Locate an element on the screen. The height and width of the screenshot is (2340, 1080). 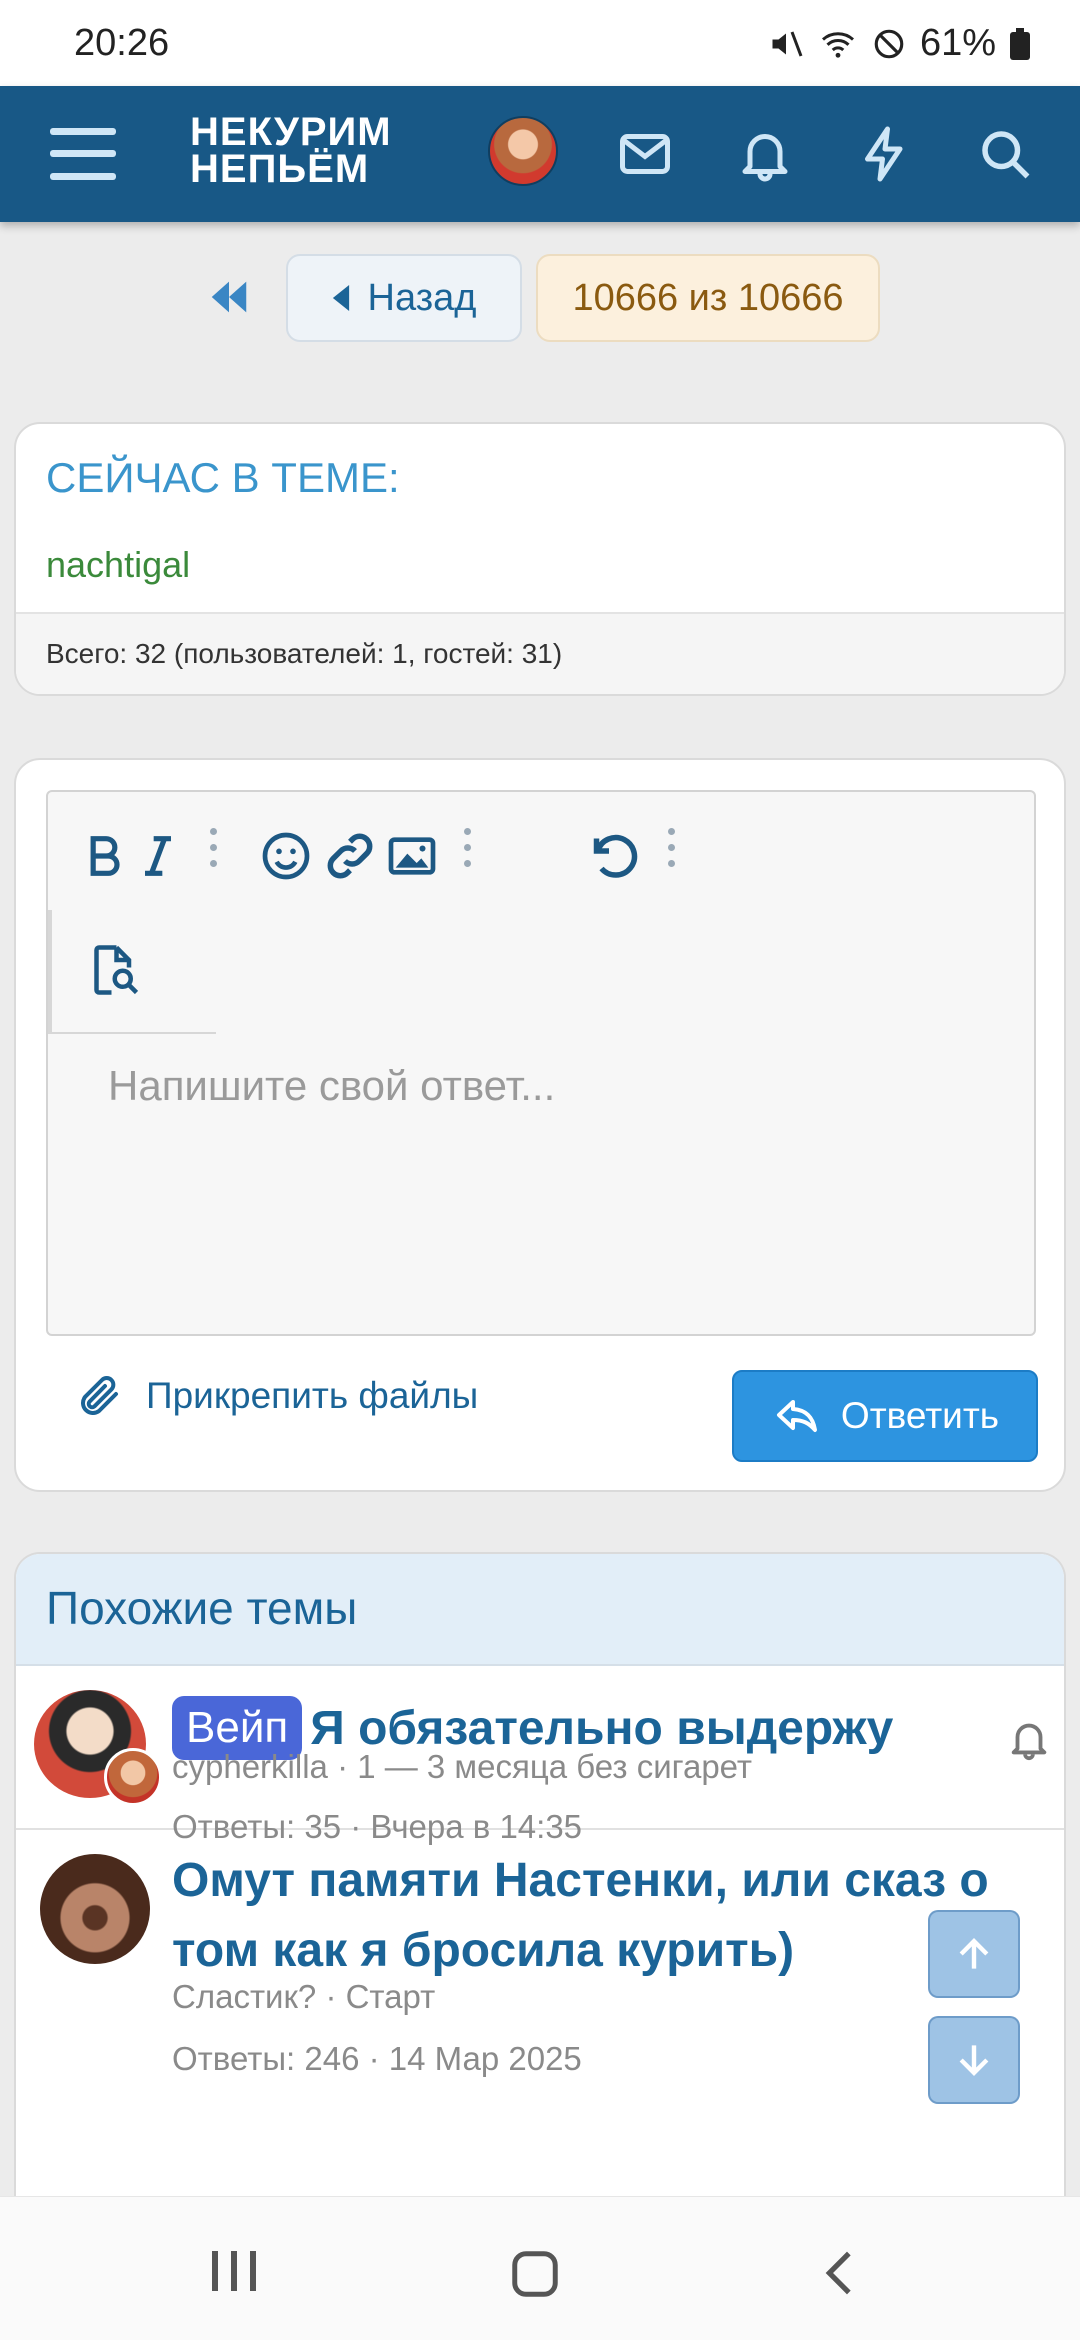
mute-icon is located at coordinates (787, 43).